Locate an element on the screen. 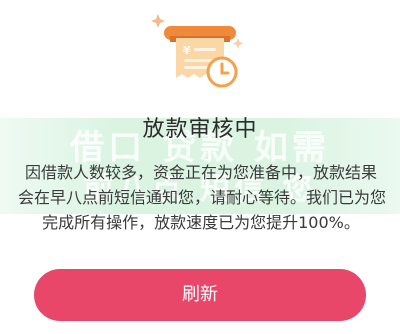 This screenshot has height=334, width=400. page-title: 放款审核中 is located at coordinates (200, 129).